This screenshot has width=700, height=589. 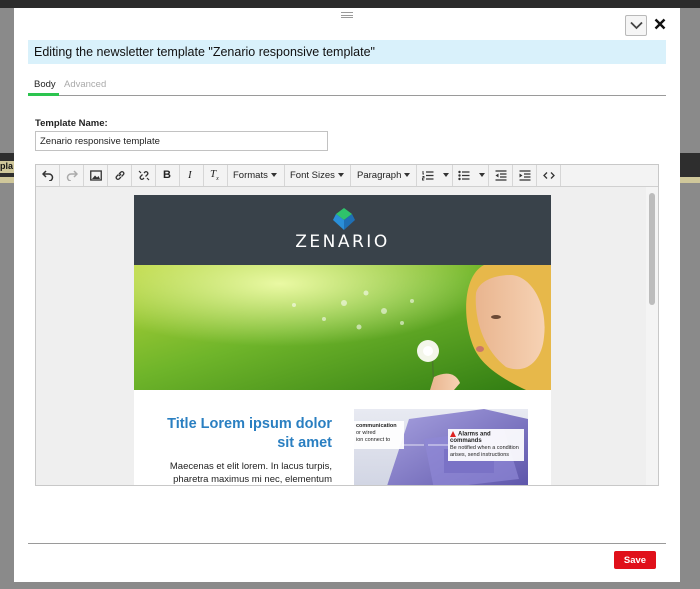 I want to click on italic-button: I, so click(x=192, y=175).